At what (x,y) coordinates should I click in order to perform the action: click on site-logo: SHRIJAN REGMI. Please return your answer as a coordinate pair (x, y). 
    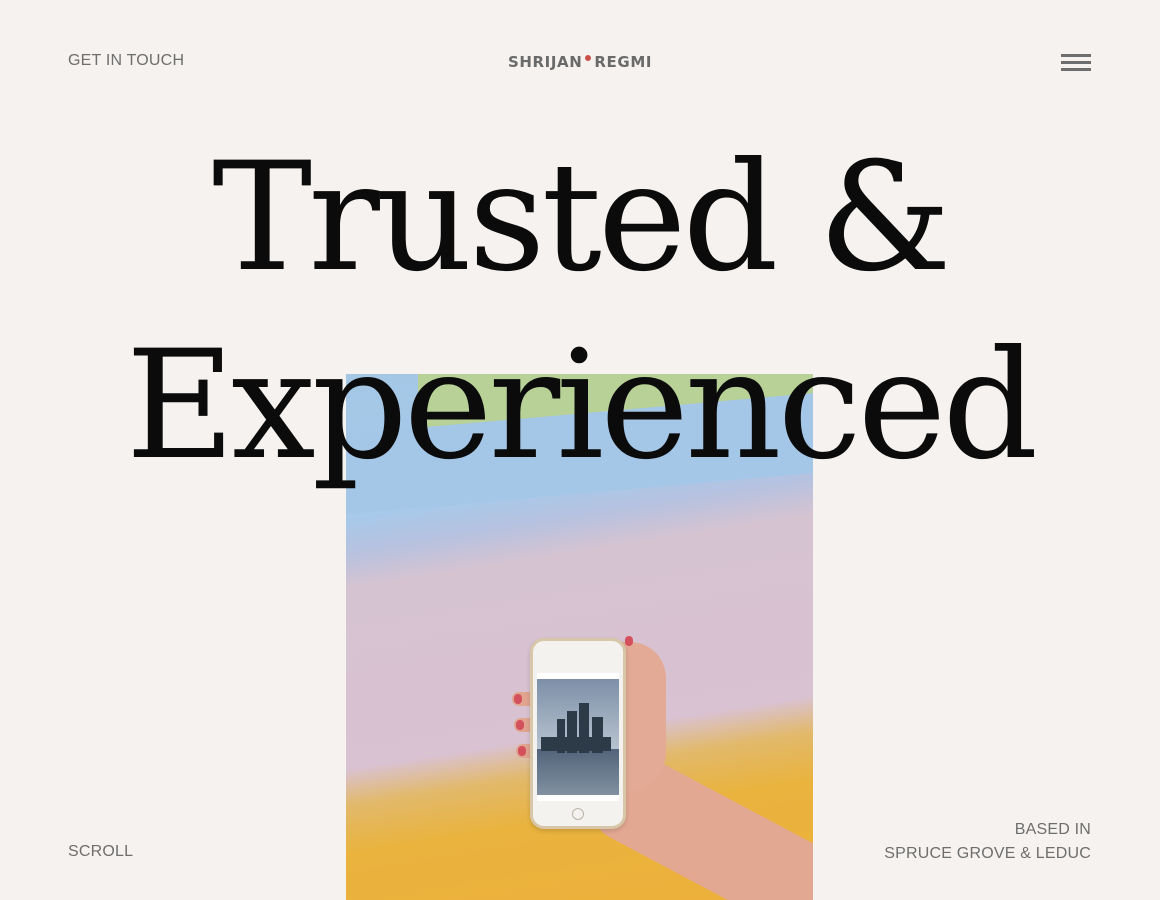
    Looking at the image, I should click on (580, 62).